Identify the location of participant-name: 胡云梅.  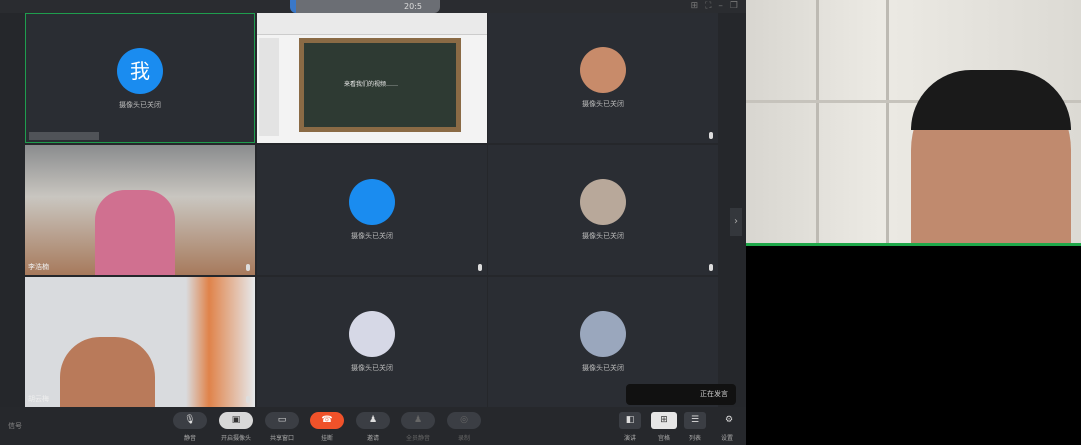
(38, 399).